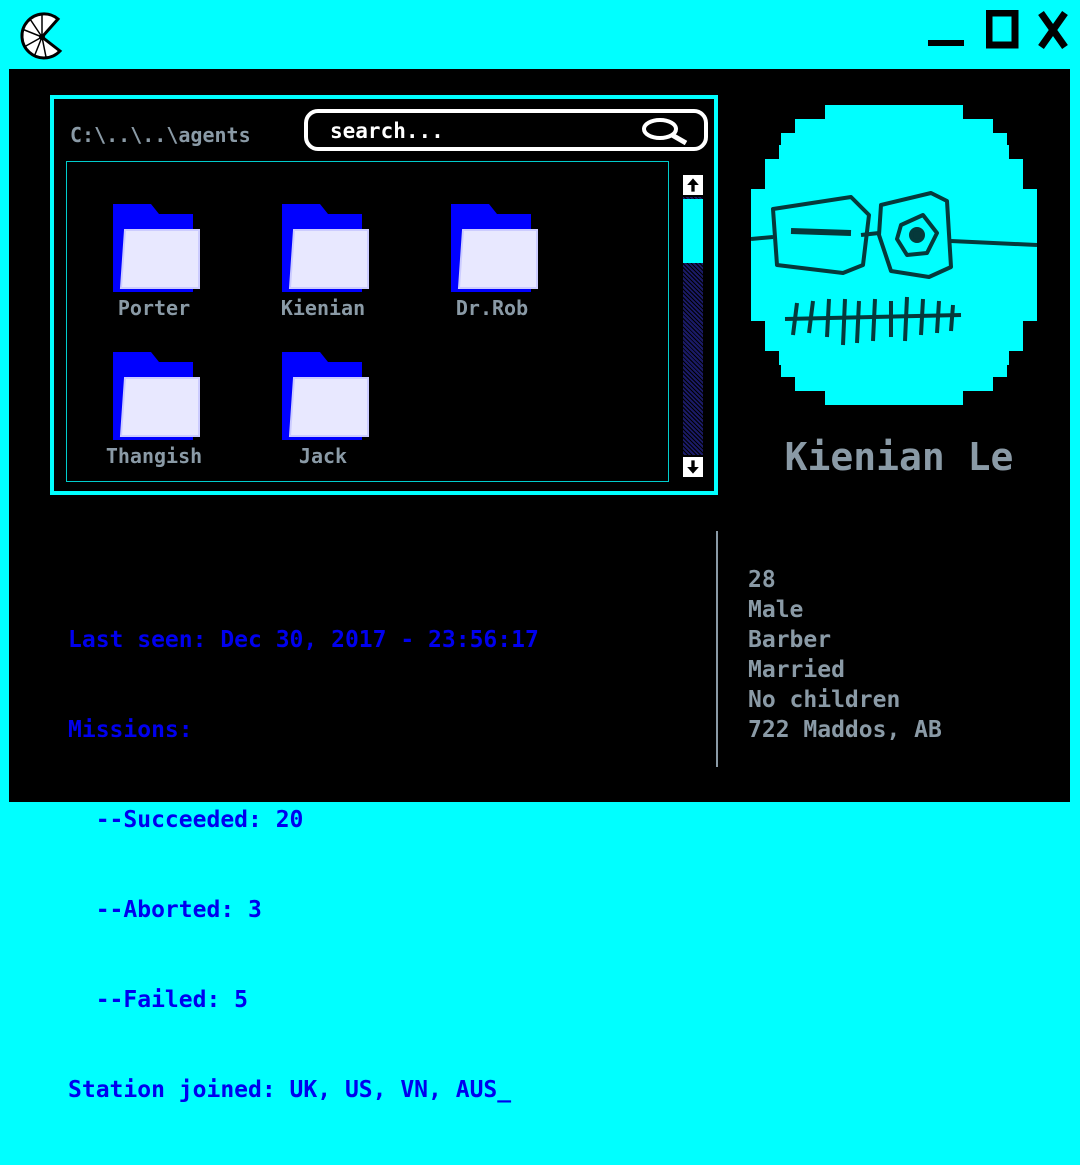 This screenshot has width=1080, height=1165. I want to click on path-breadcrumb: C:\..\..\agents, so click(160, 135).